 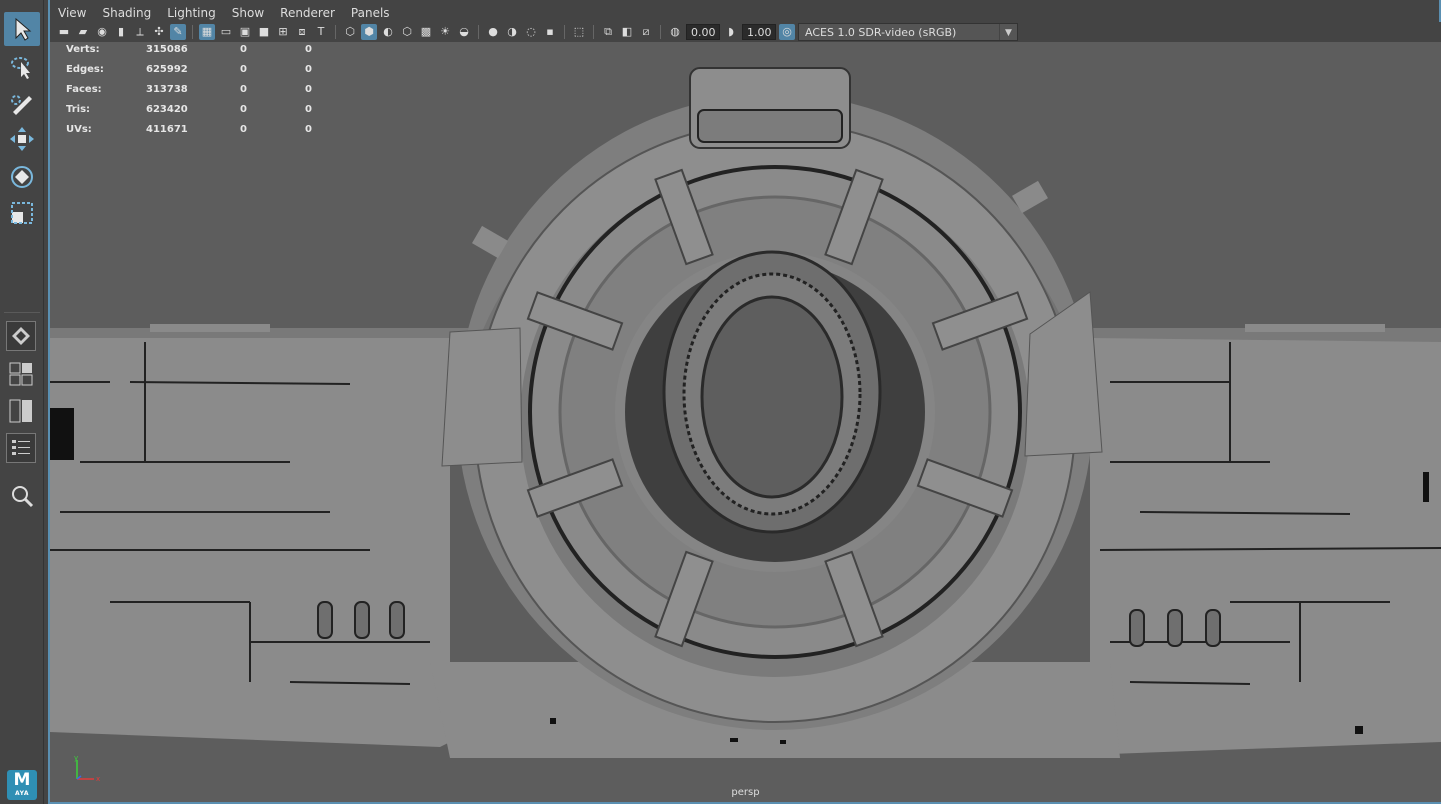 What do you see at coordinates (22, 496) in the screenshot?
I see `search-button` at bounding box center [22, 496].